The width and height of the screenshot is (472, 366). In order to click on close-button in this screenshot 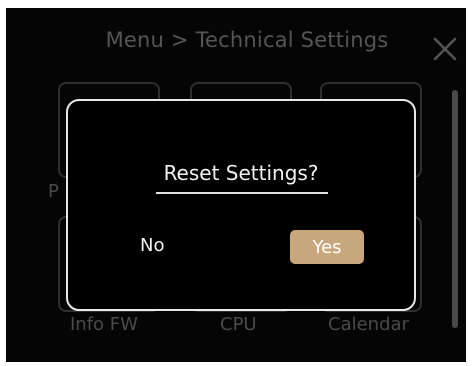, I will do `click(445, 49)`.